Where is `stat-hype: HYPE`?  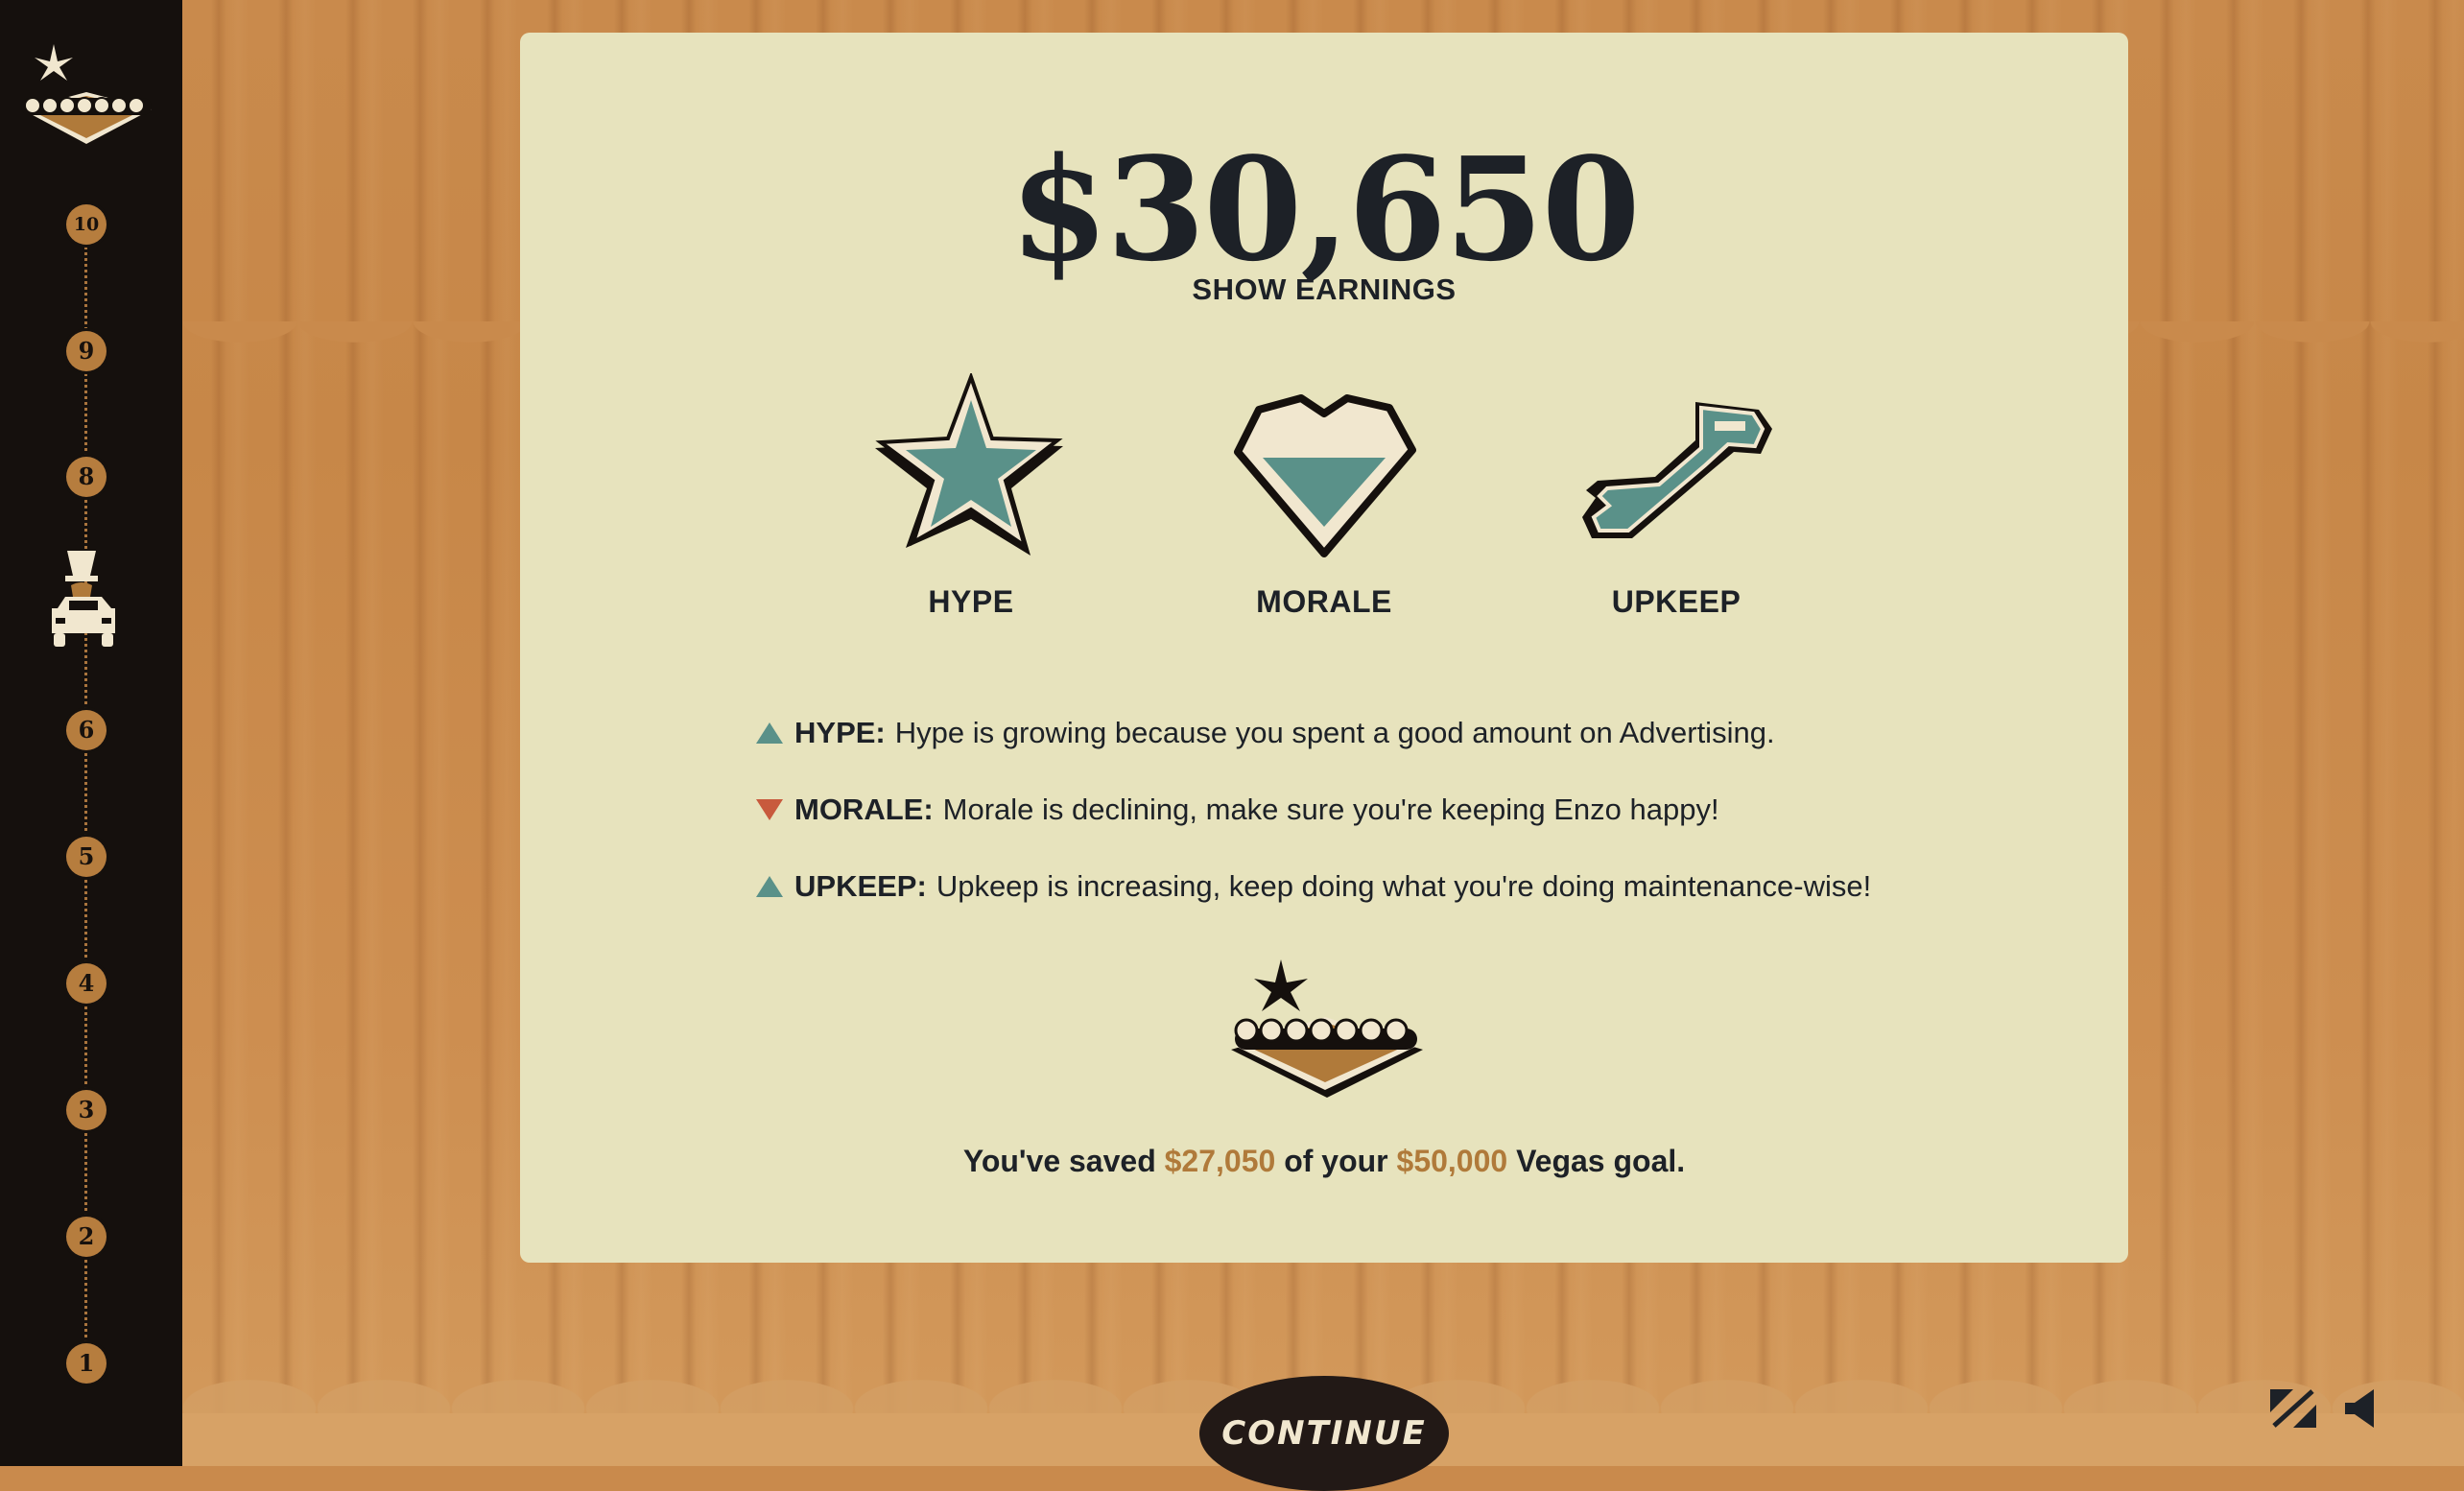 stat-hype: HYPE is located at coordinates (971, 496).